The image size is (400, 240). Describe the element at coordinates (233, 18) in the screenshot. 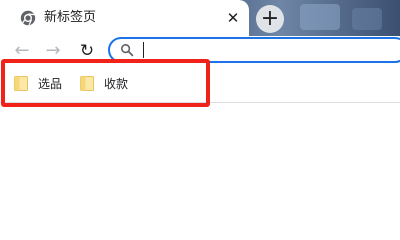

I see `close-icon: ✕` at that location.